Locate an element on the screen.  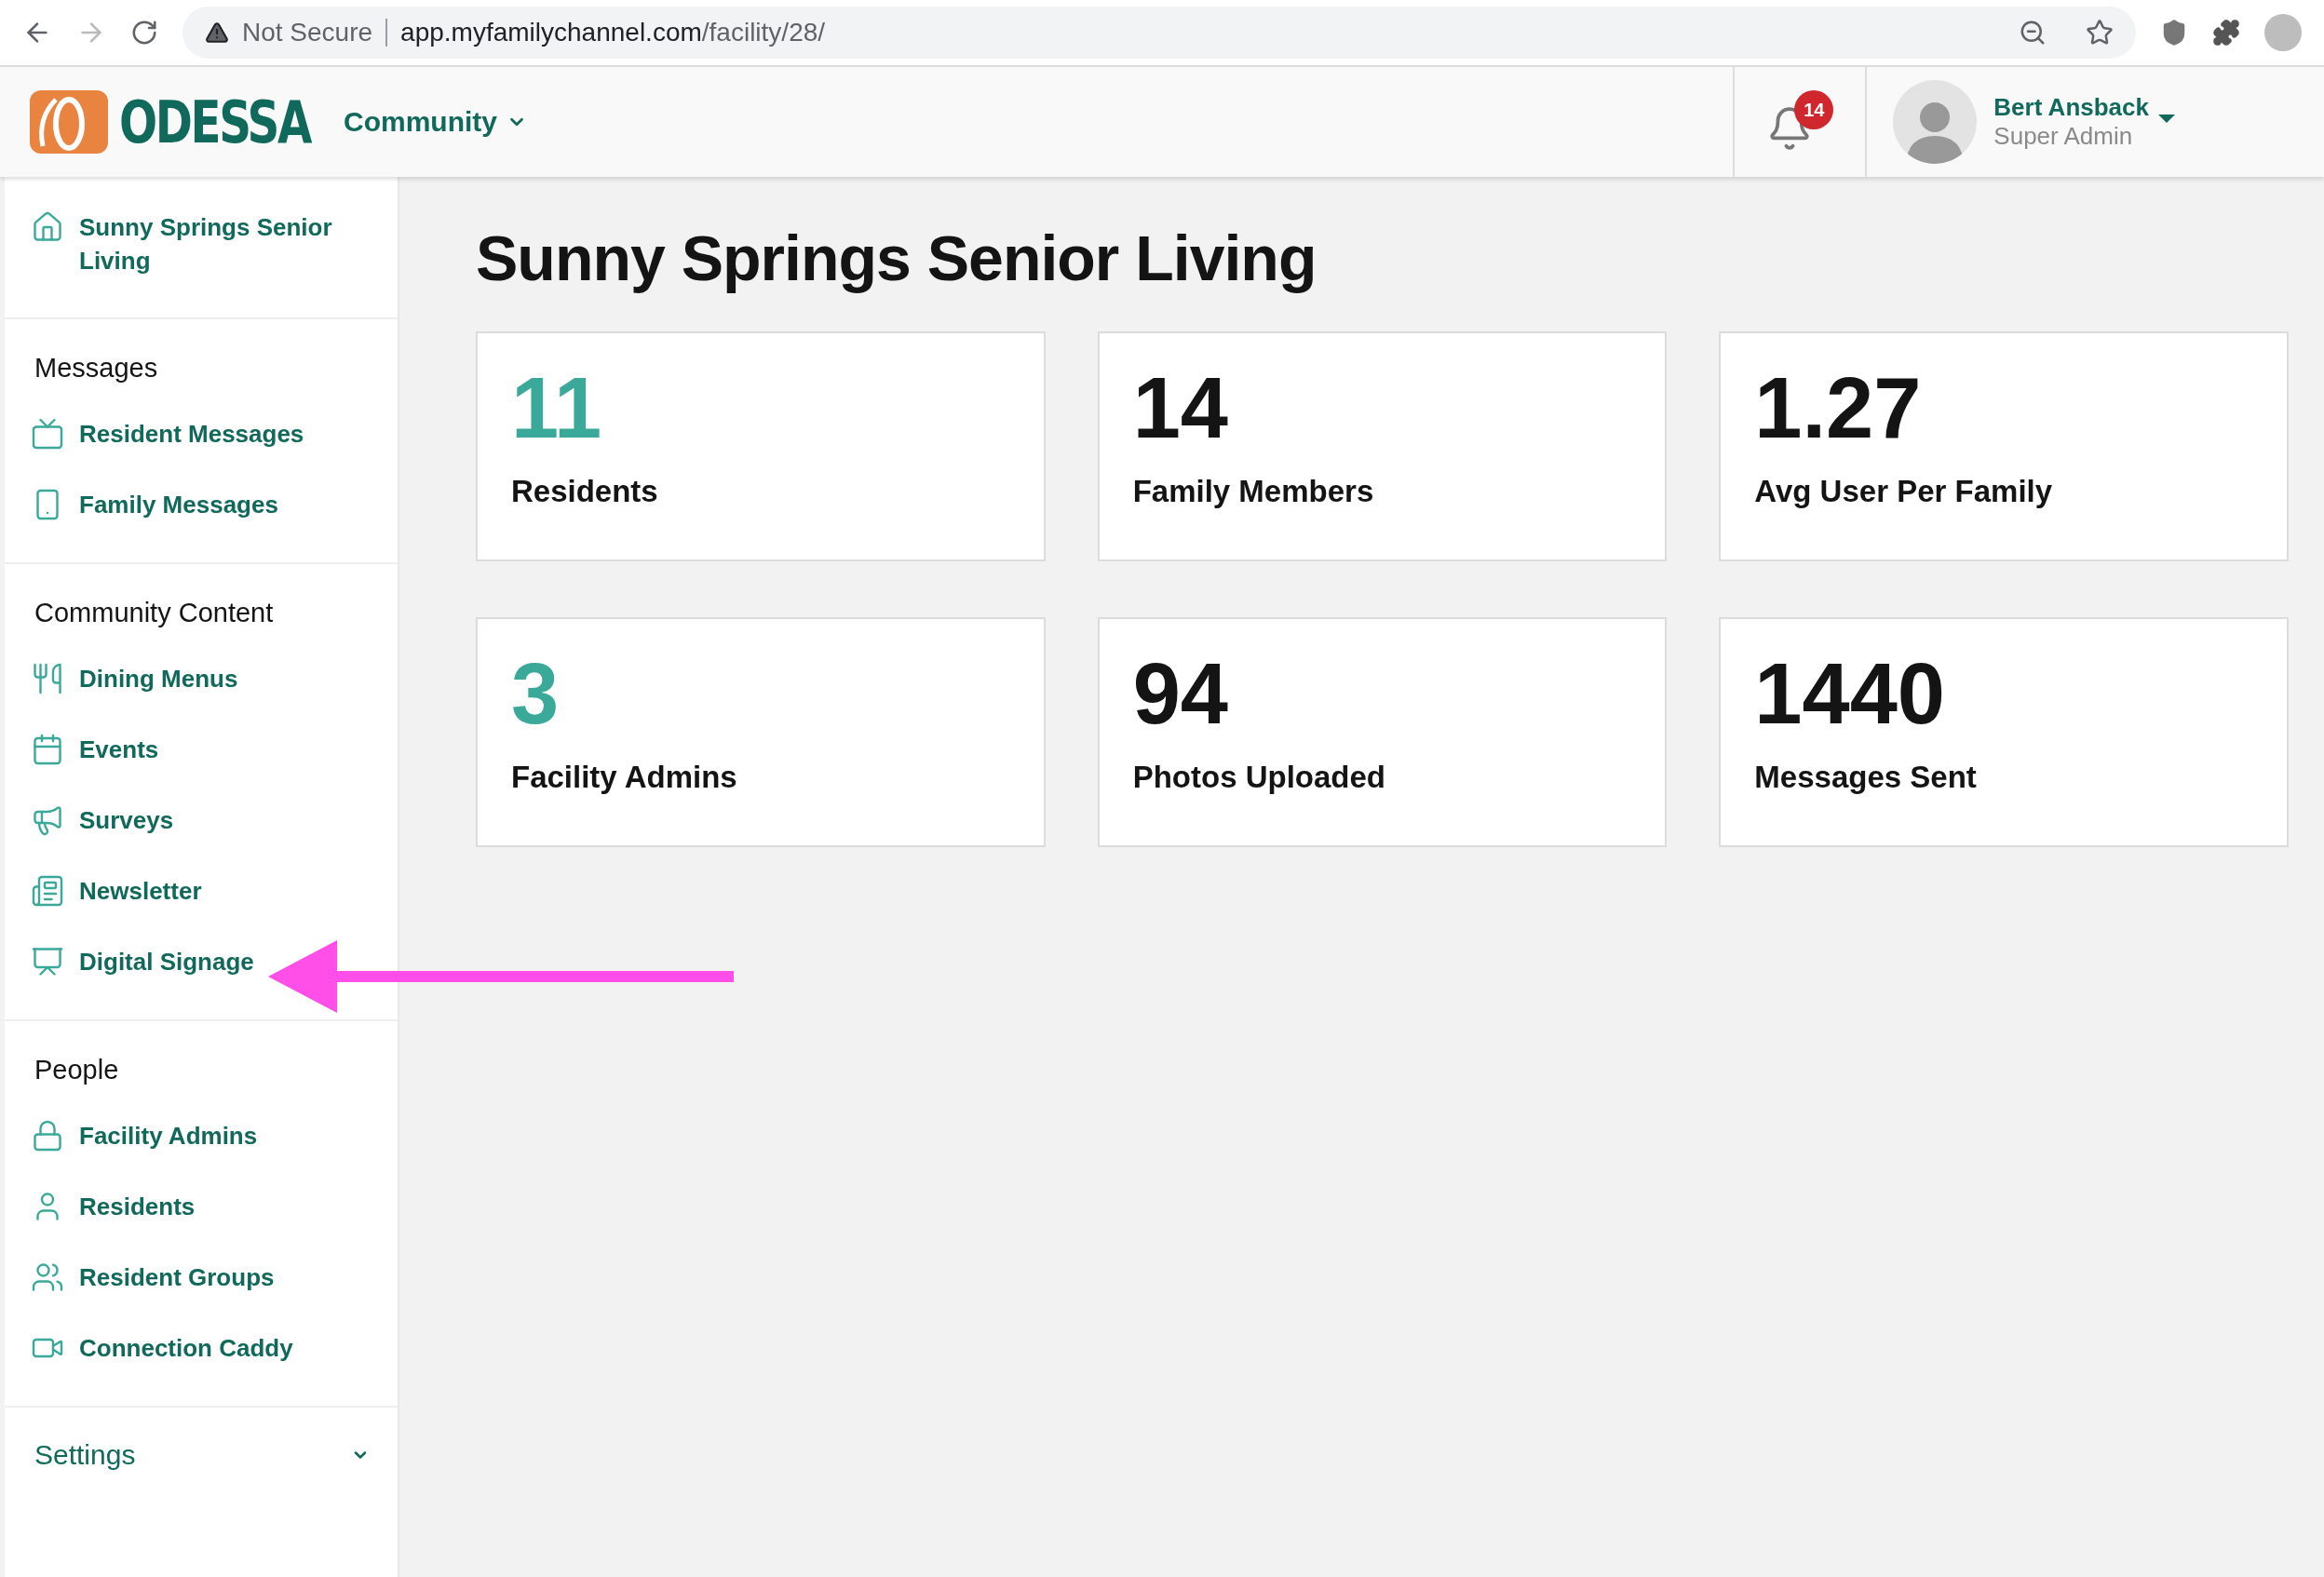
stat-value: 11 is located at coordinates (557, 408).